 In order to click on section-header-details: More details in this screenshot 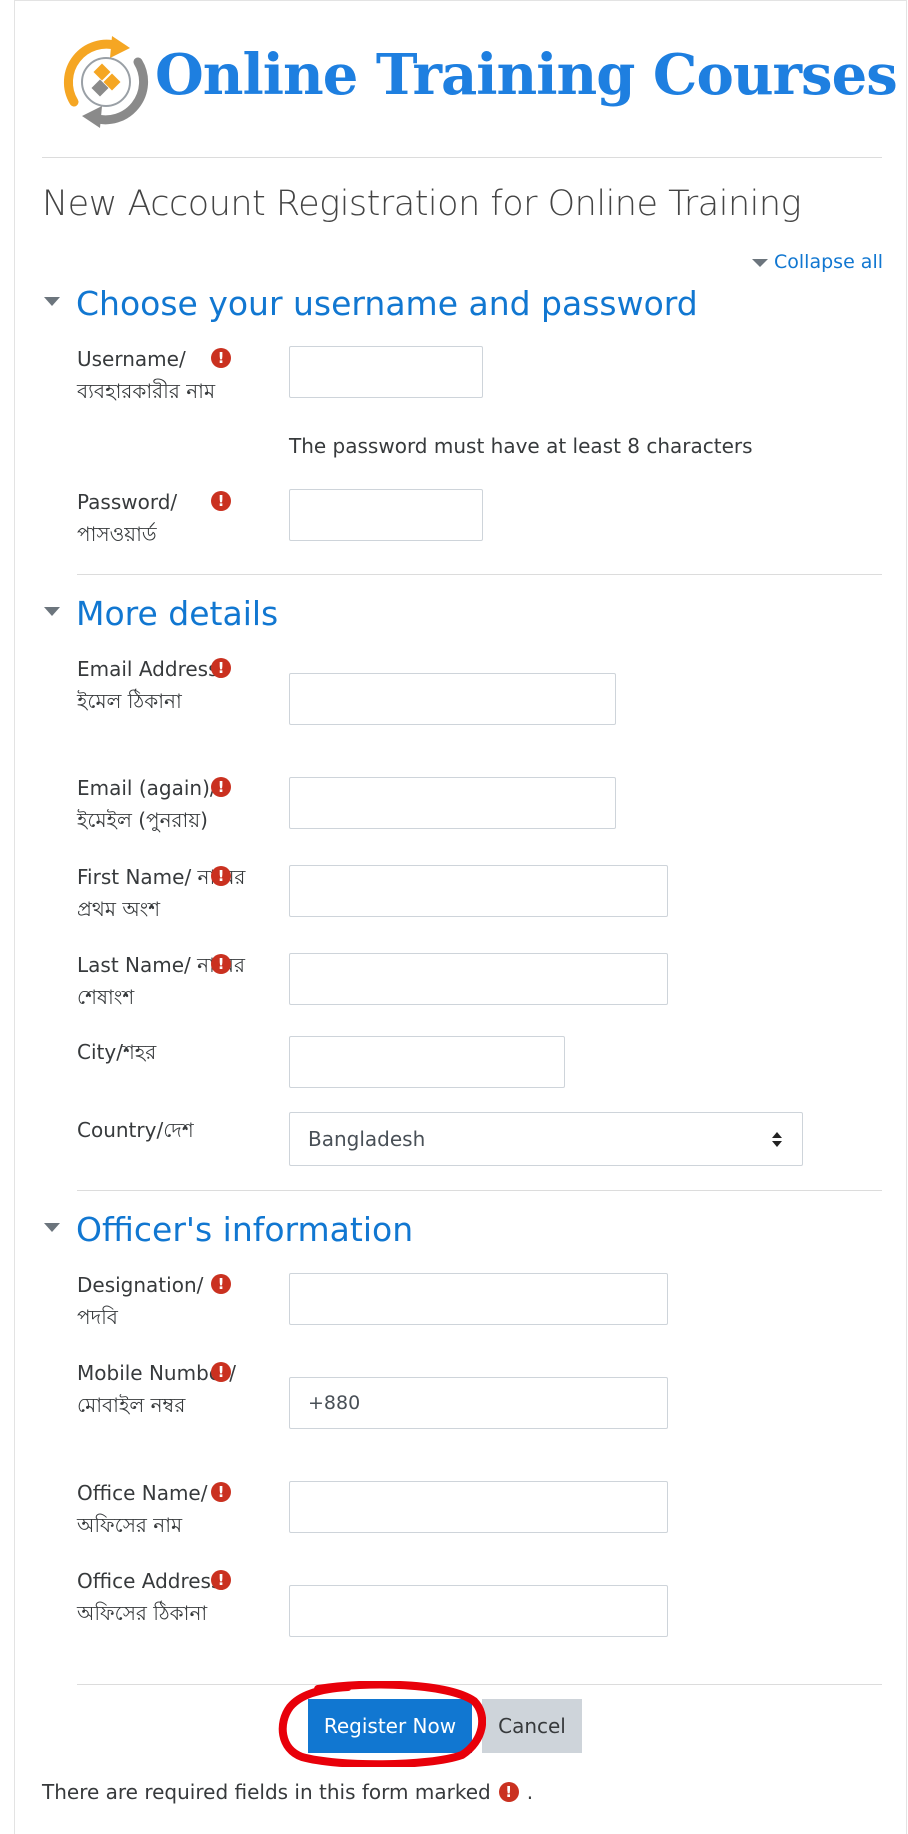, I will do `click(161, 613)`.